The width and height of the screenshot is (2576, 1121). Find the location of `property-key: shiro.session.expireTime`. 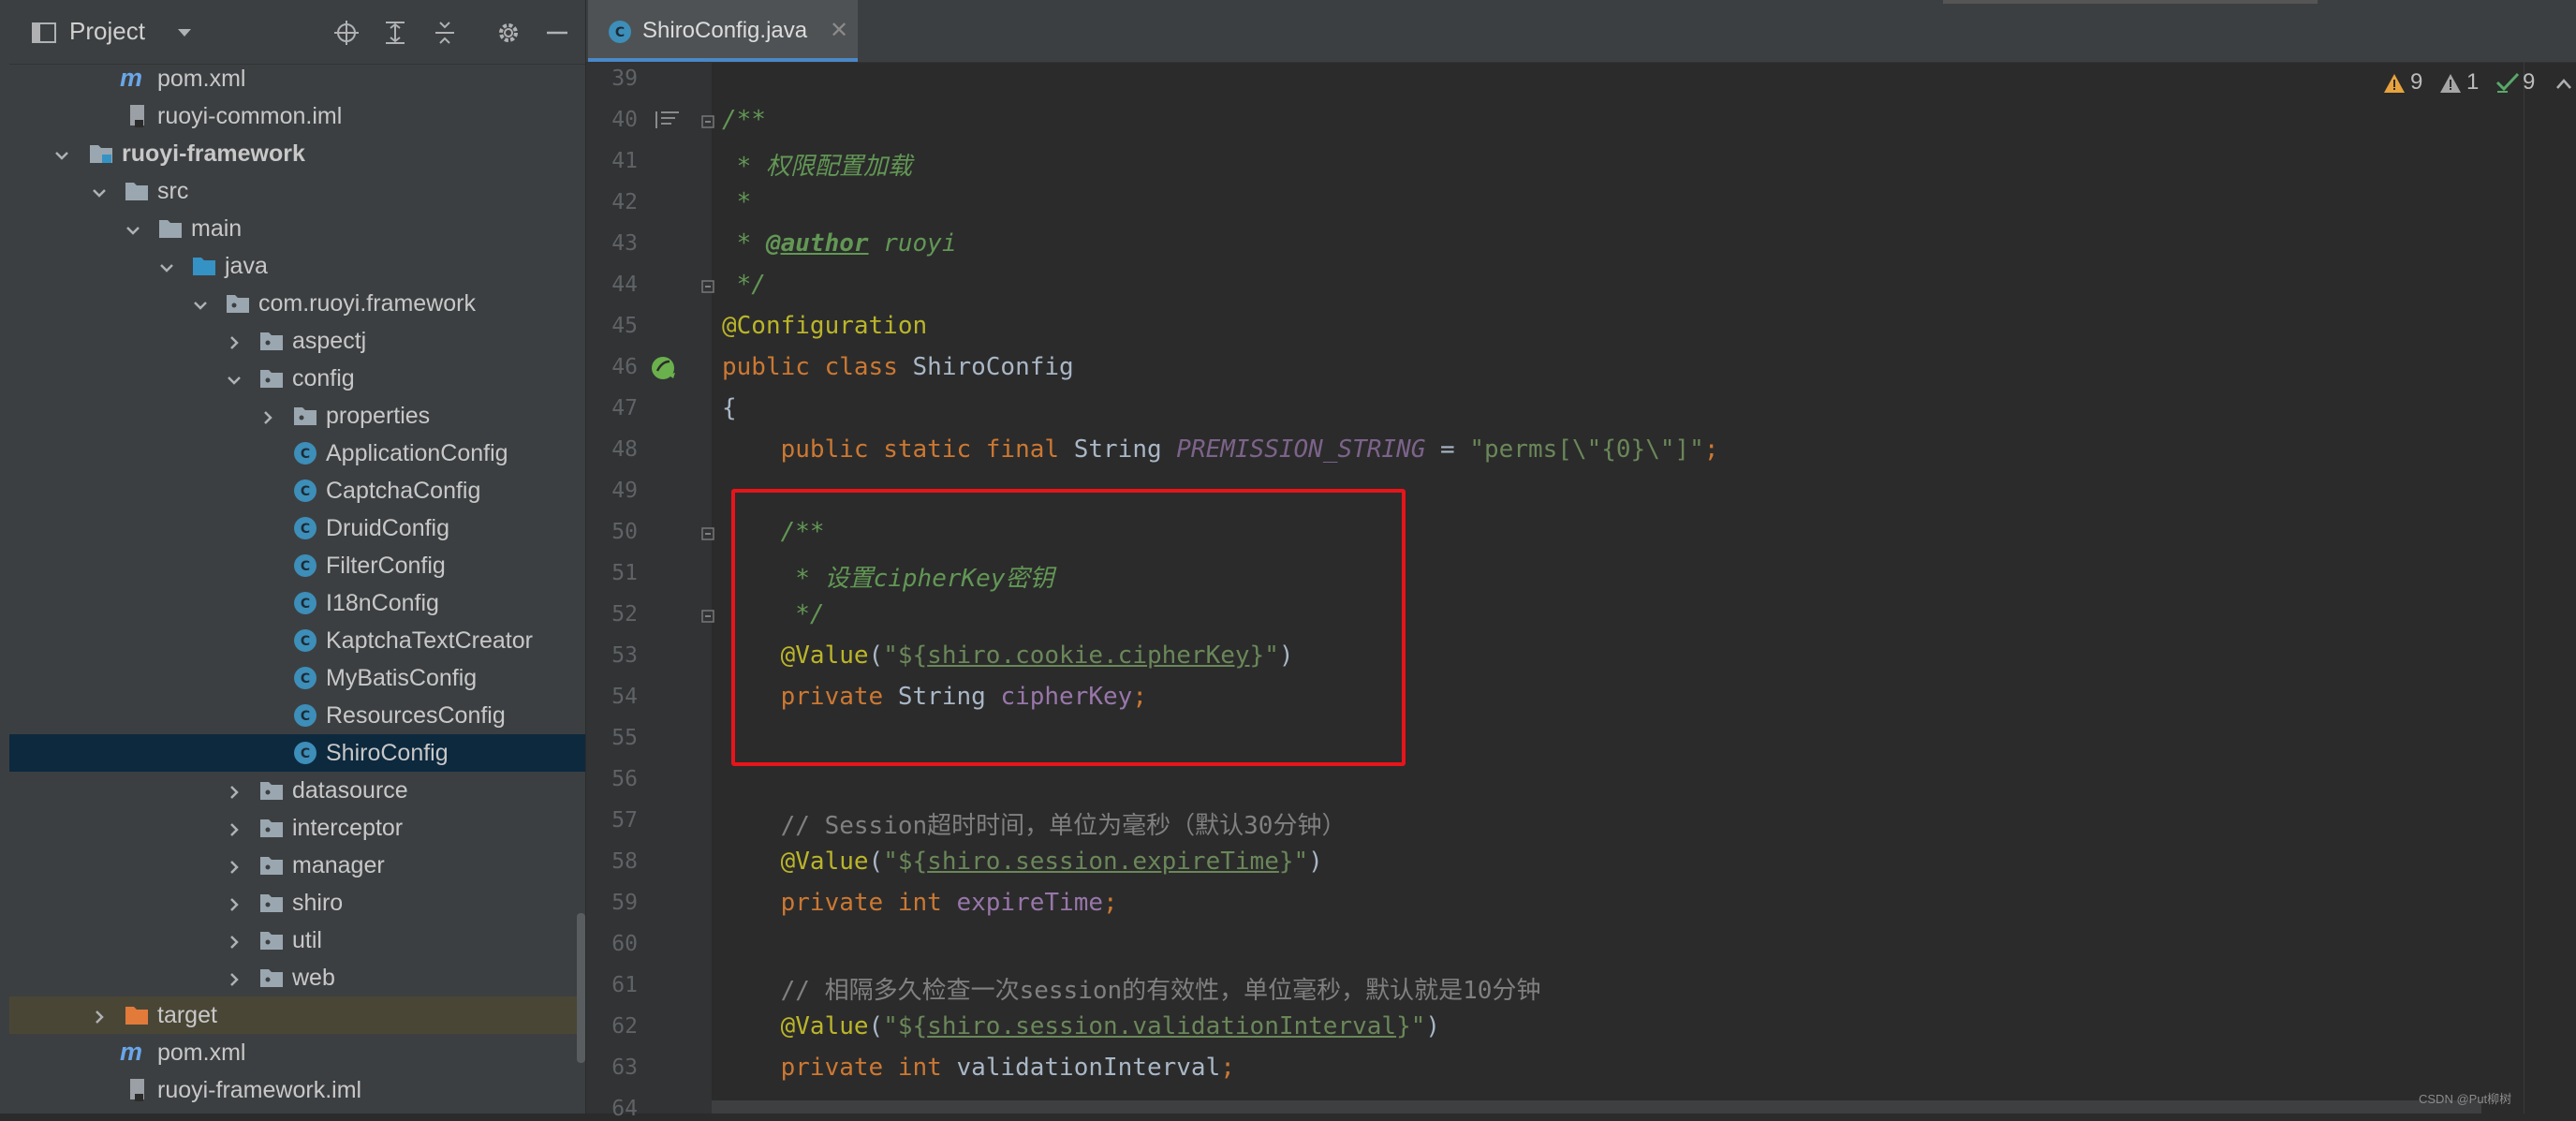

property-key: shiro.session.expireTime is located at coordinates (1103, 862).